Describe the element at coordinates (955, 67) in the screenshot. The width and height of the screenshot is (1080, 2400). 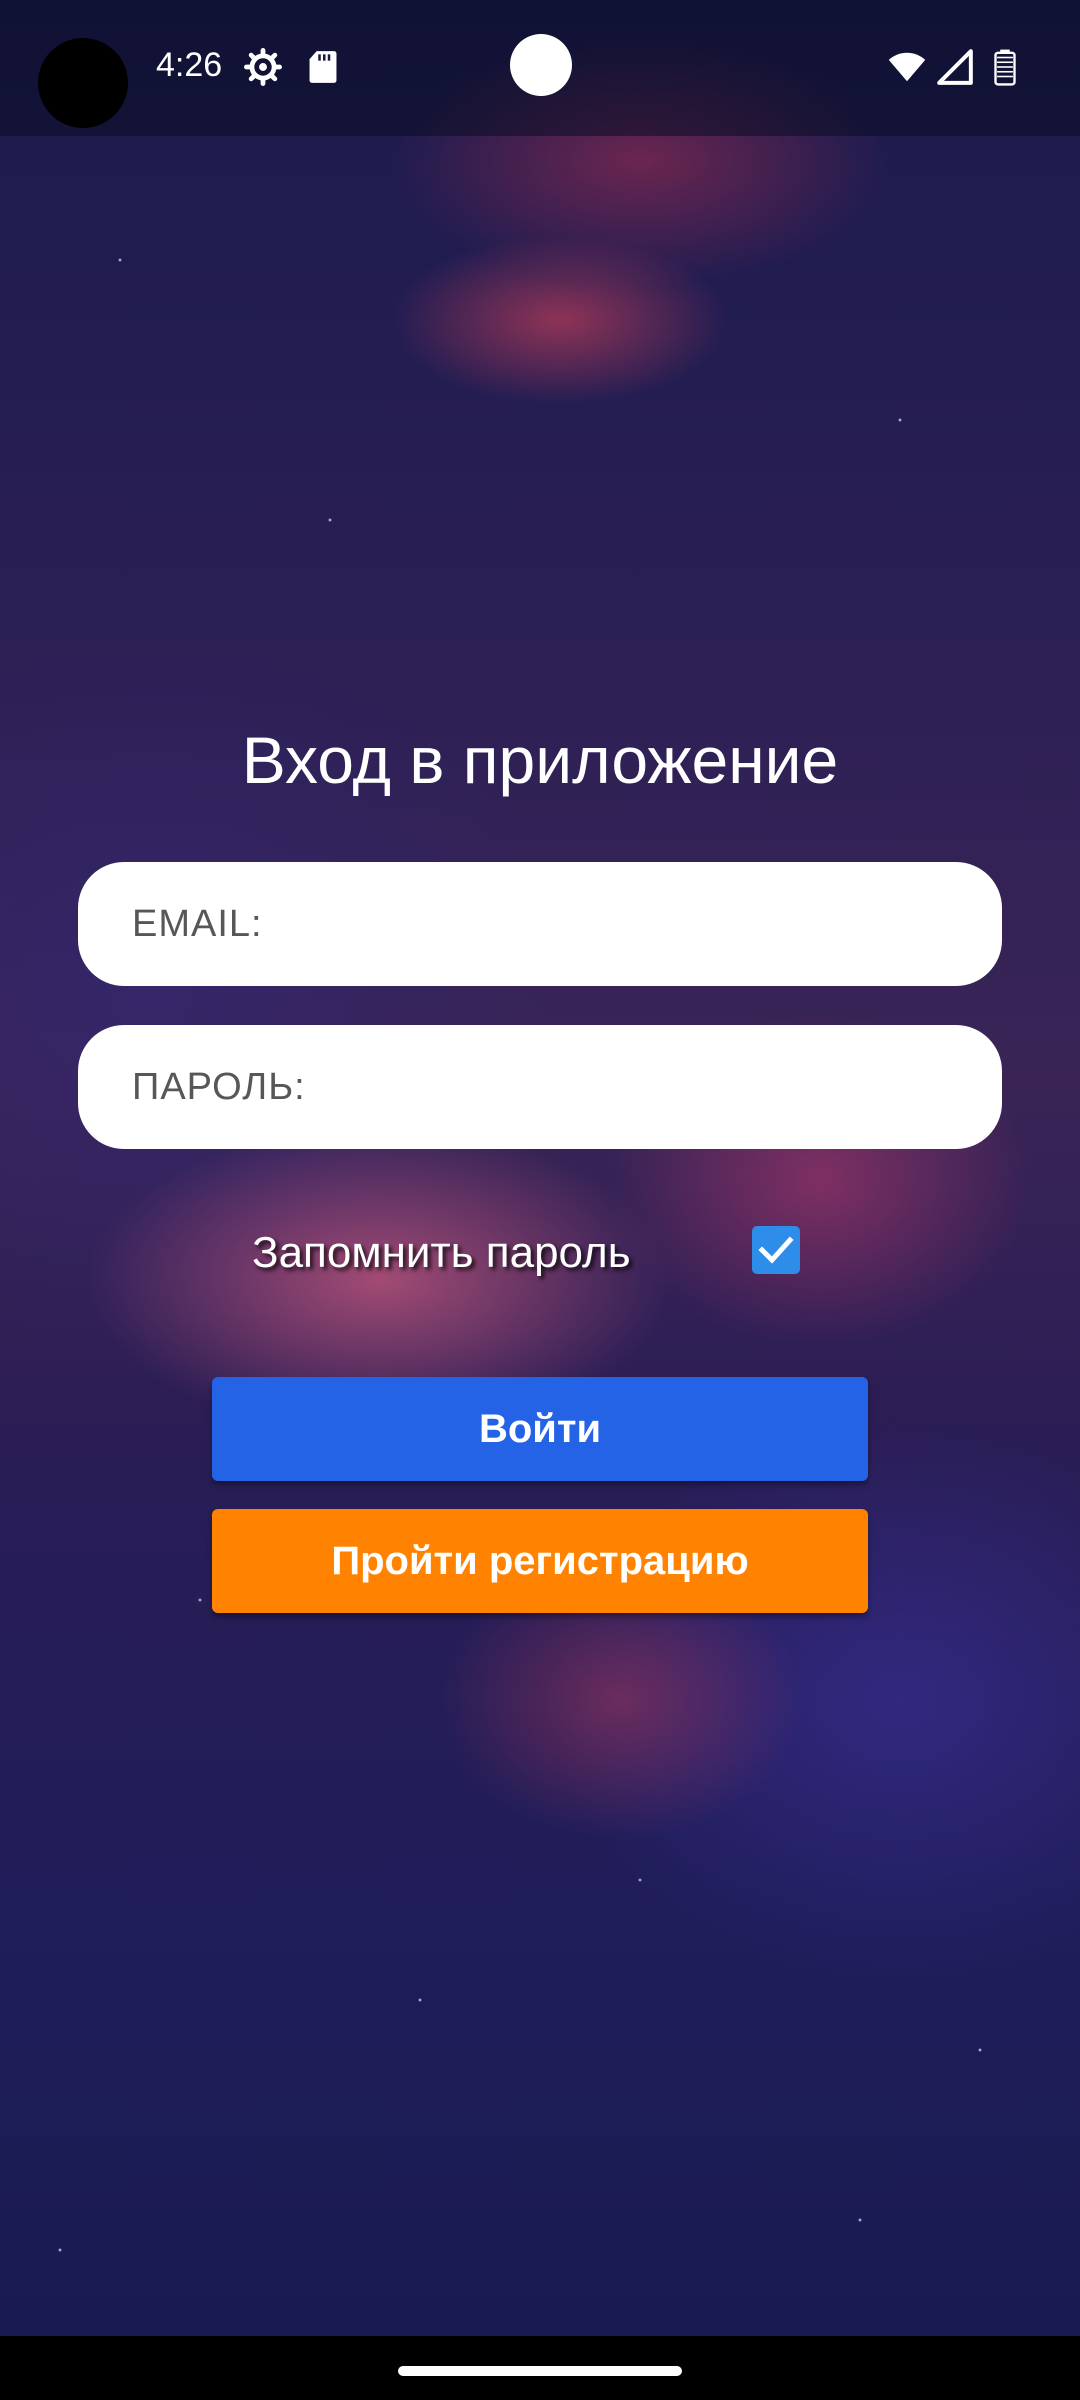
I see `signal-icon` at that location.